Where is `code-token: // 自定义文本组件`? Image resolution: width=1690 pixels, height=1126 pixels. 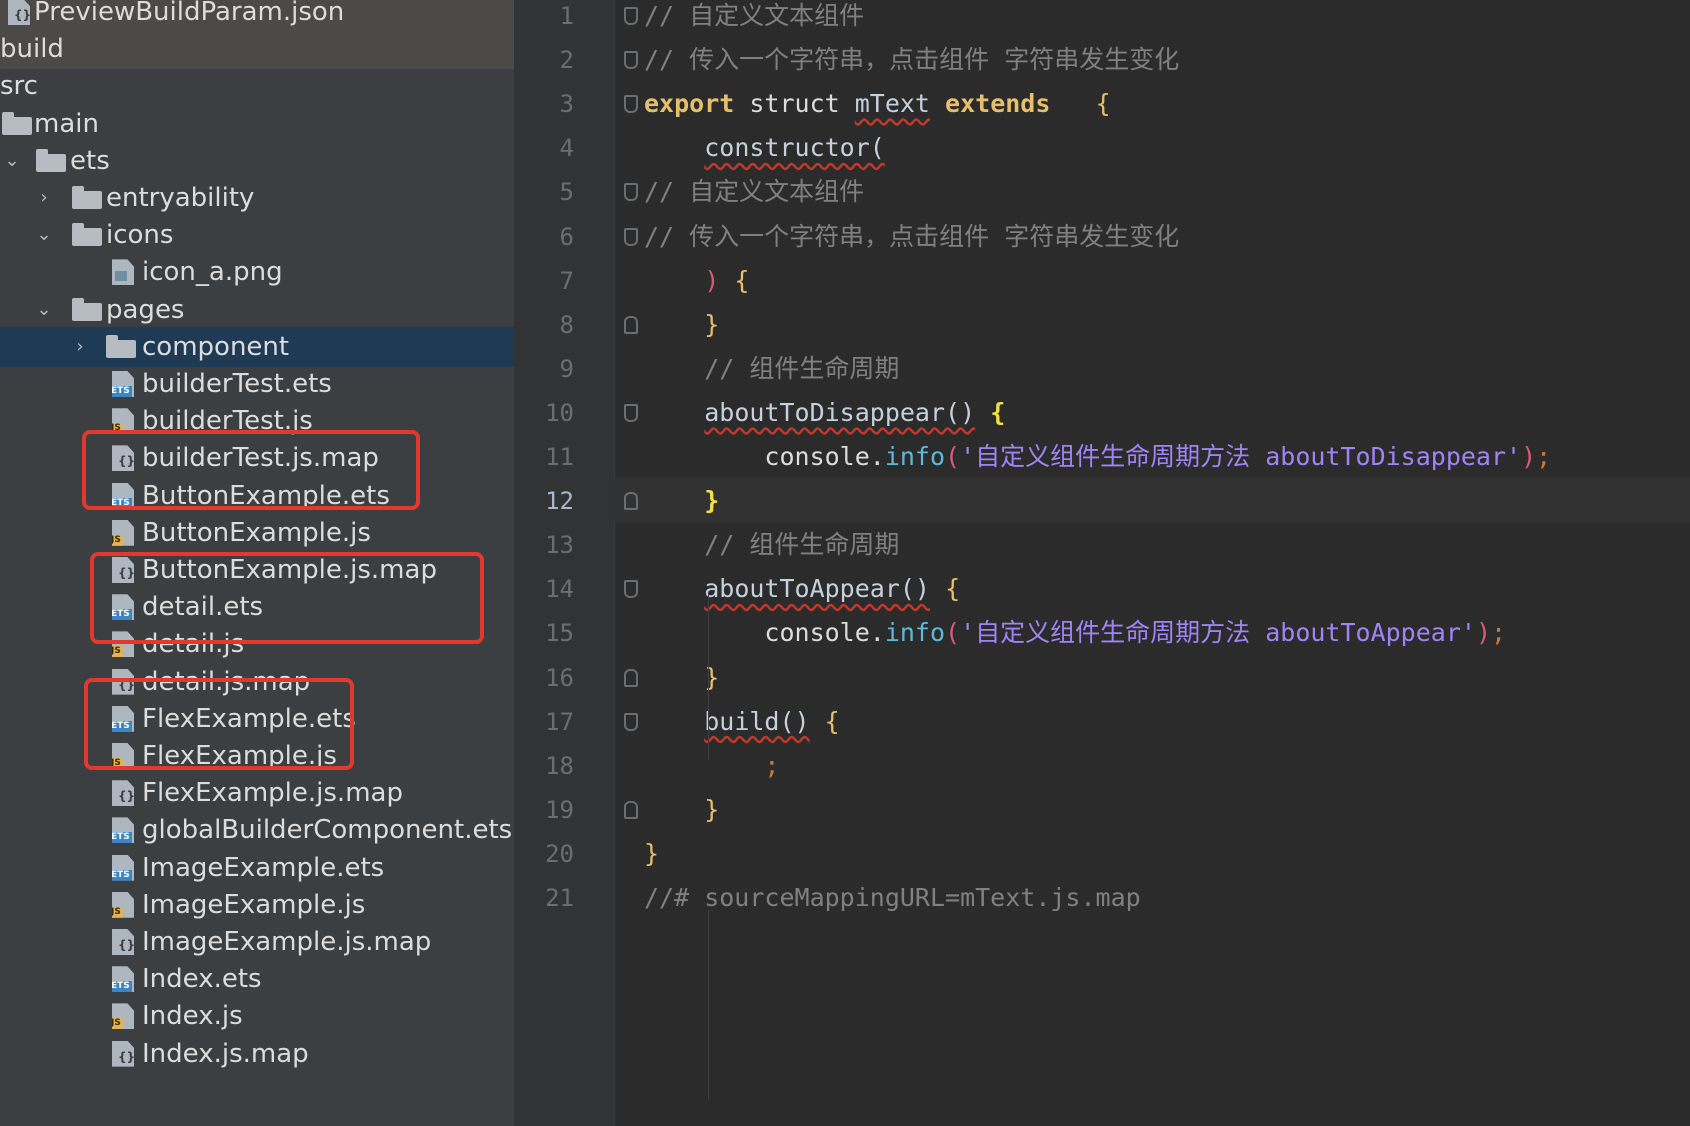 code-token: // 自定义文本组件 is located at coordinates (754, 15).